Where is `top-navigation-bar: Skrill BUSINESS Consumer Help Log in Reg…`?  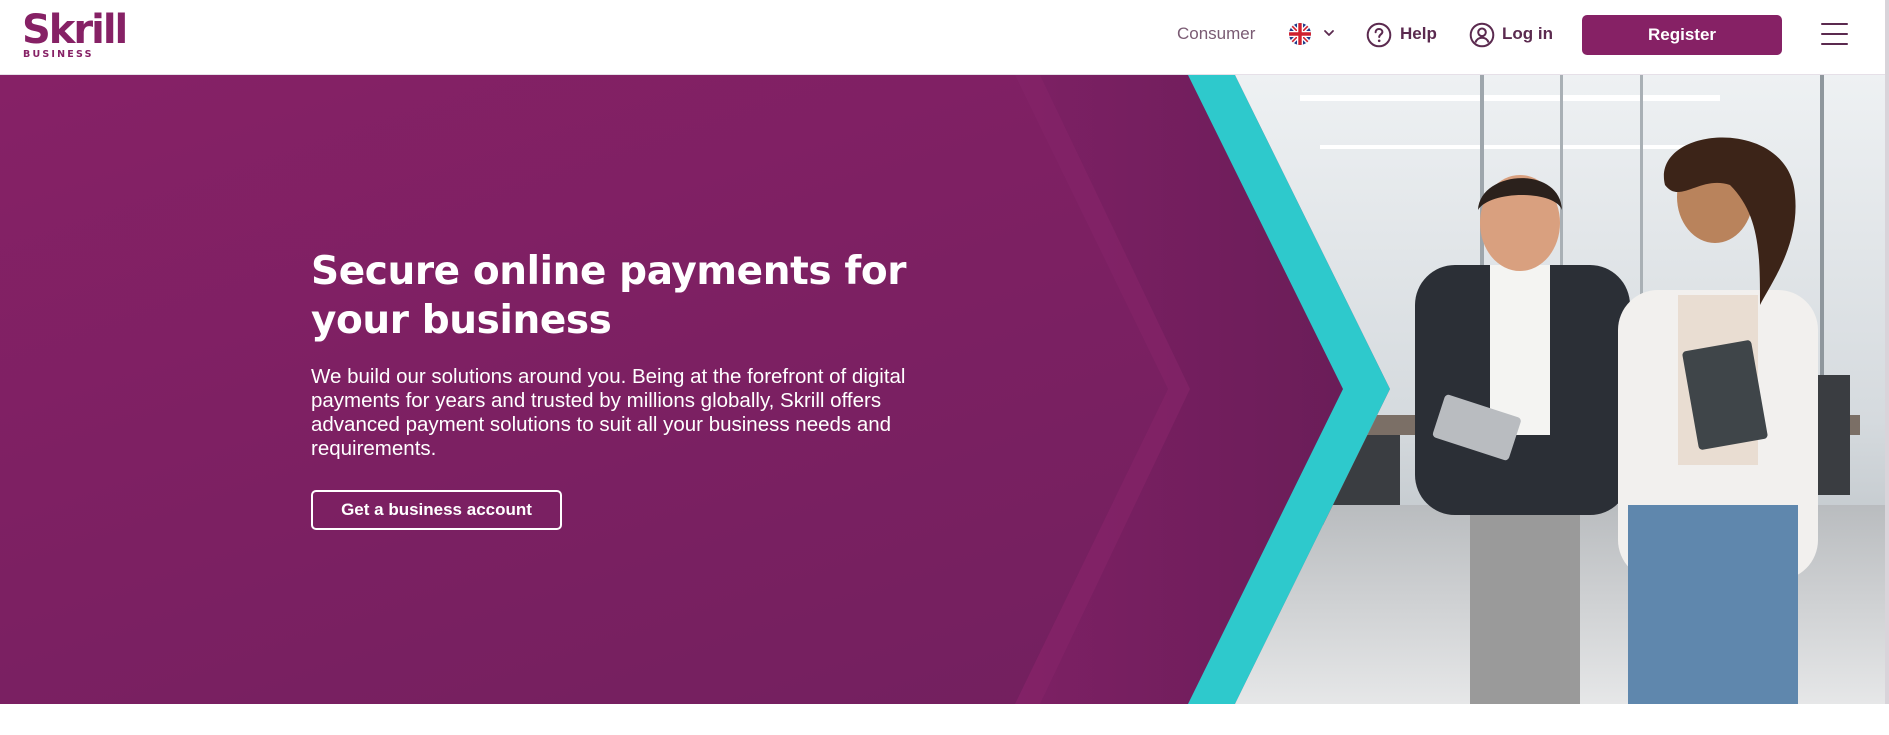
top-navigation-bar: Skrill BUSINESS Consumer Help Log in Reg… is located at coordinates (944, 37).